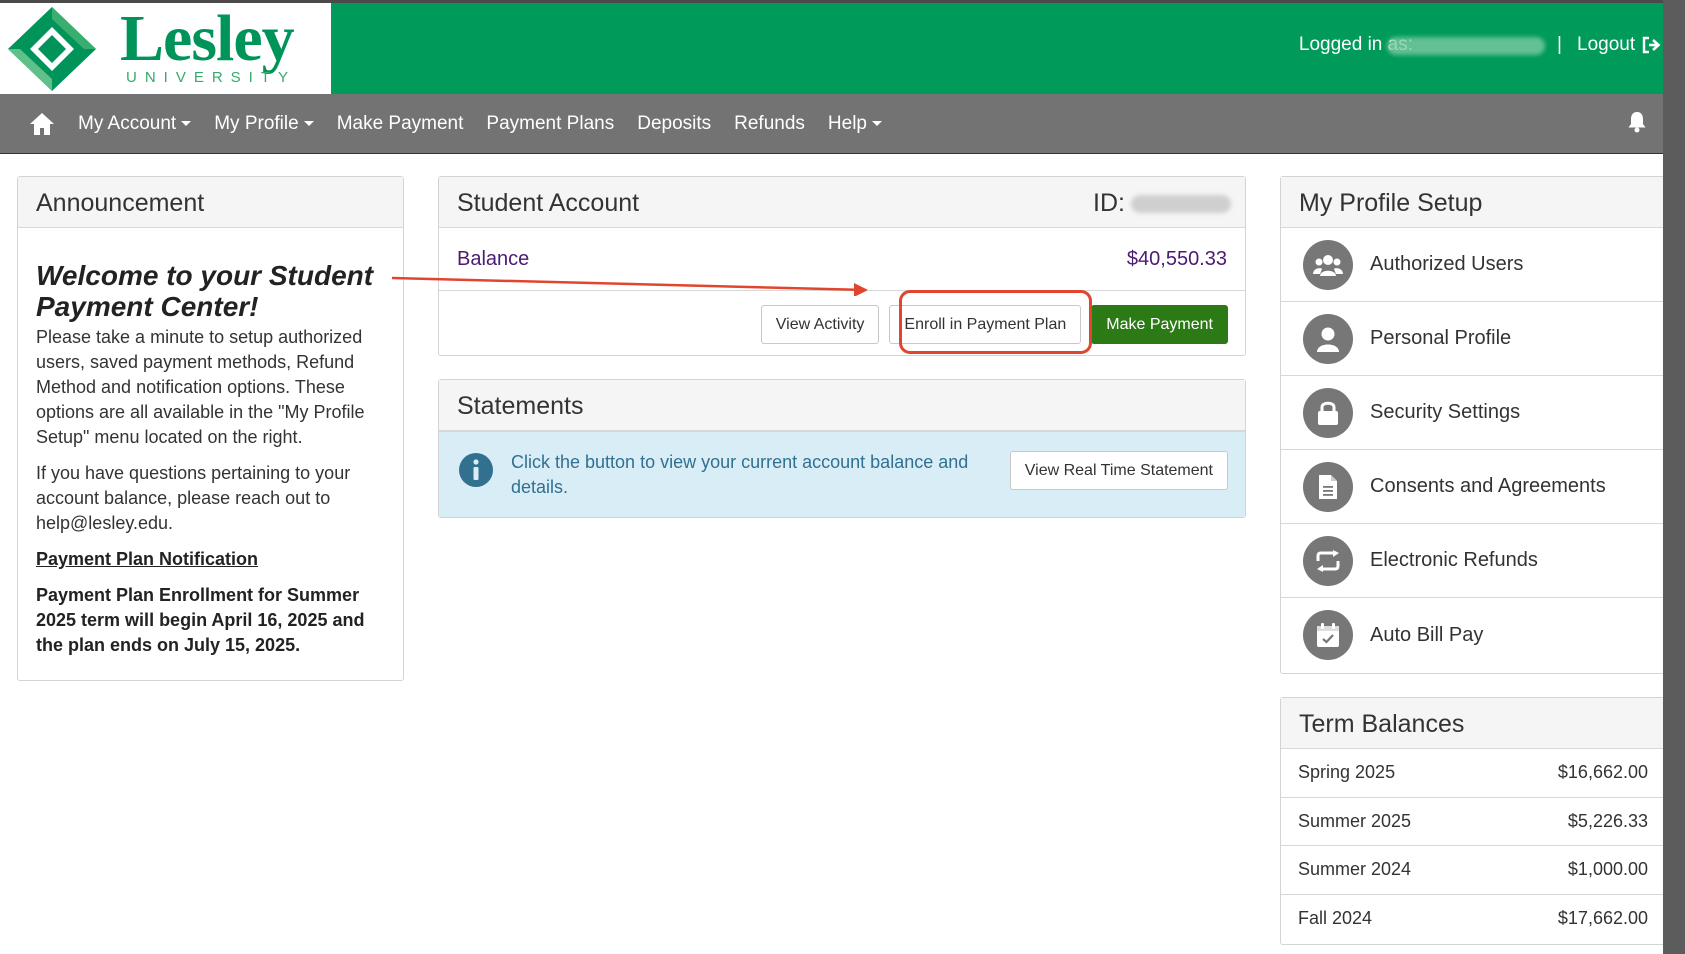 The height and width of the screenshot is (954, 1685). I want to click on term-balance-row: Fall 2024 $17,662.00, so click(1473, 919).